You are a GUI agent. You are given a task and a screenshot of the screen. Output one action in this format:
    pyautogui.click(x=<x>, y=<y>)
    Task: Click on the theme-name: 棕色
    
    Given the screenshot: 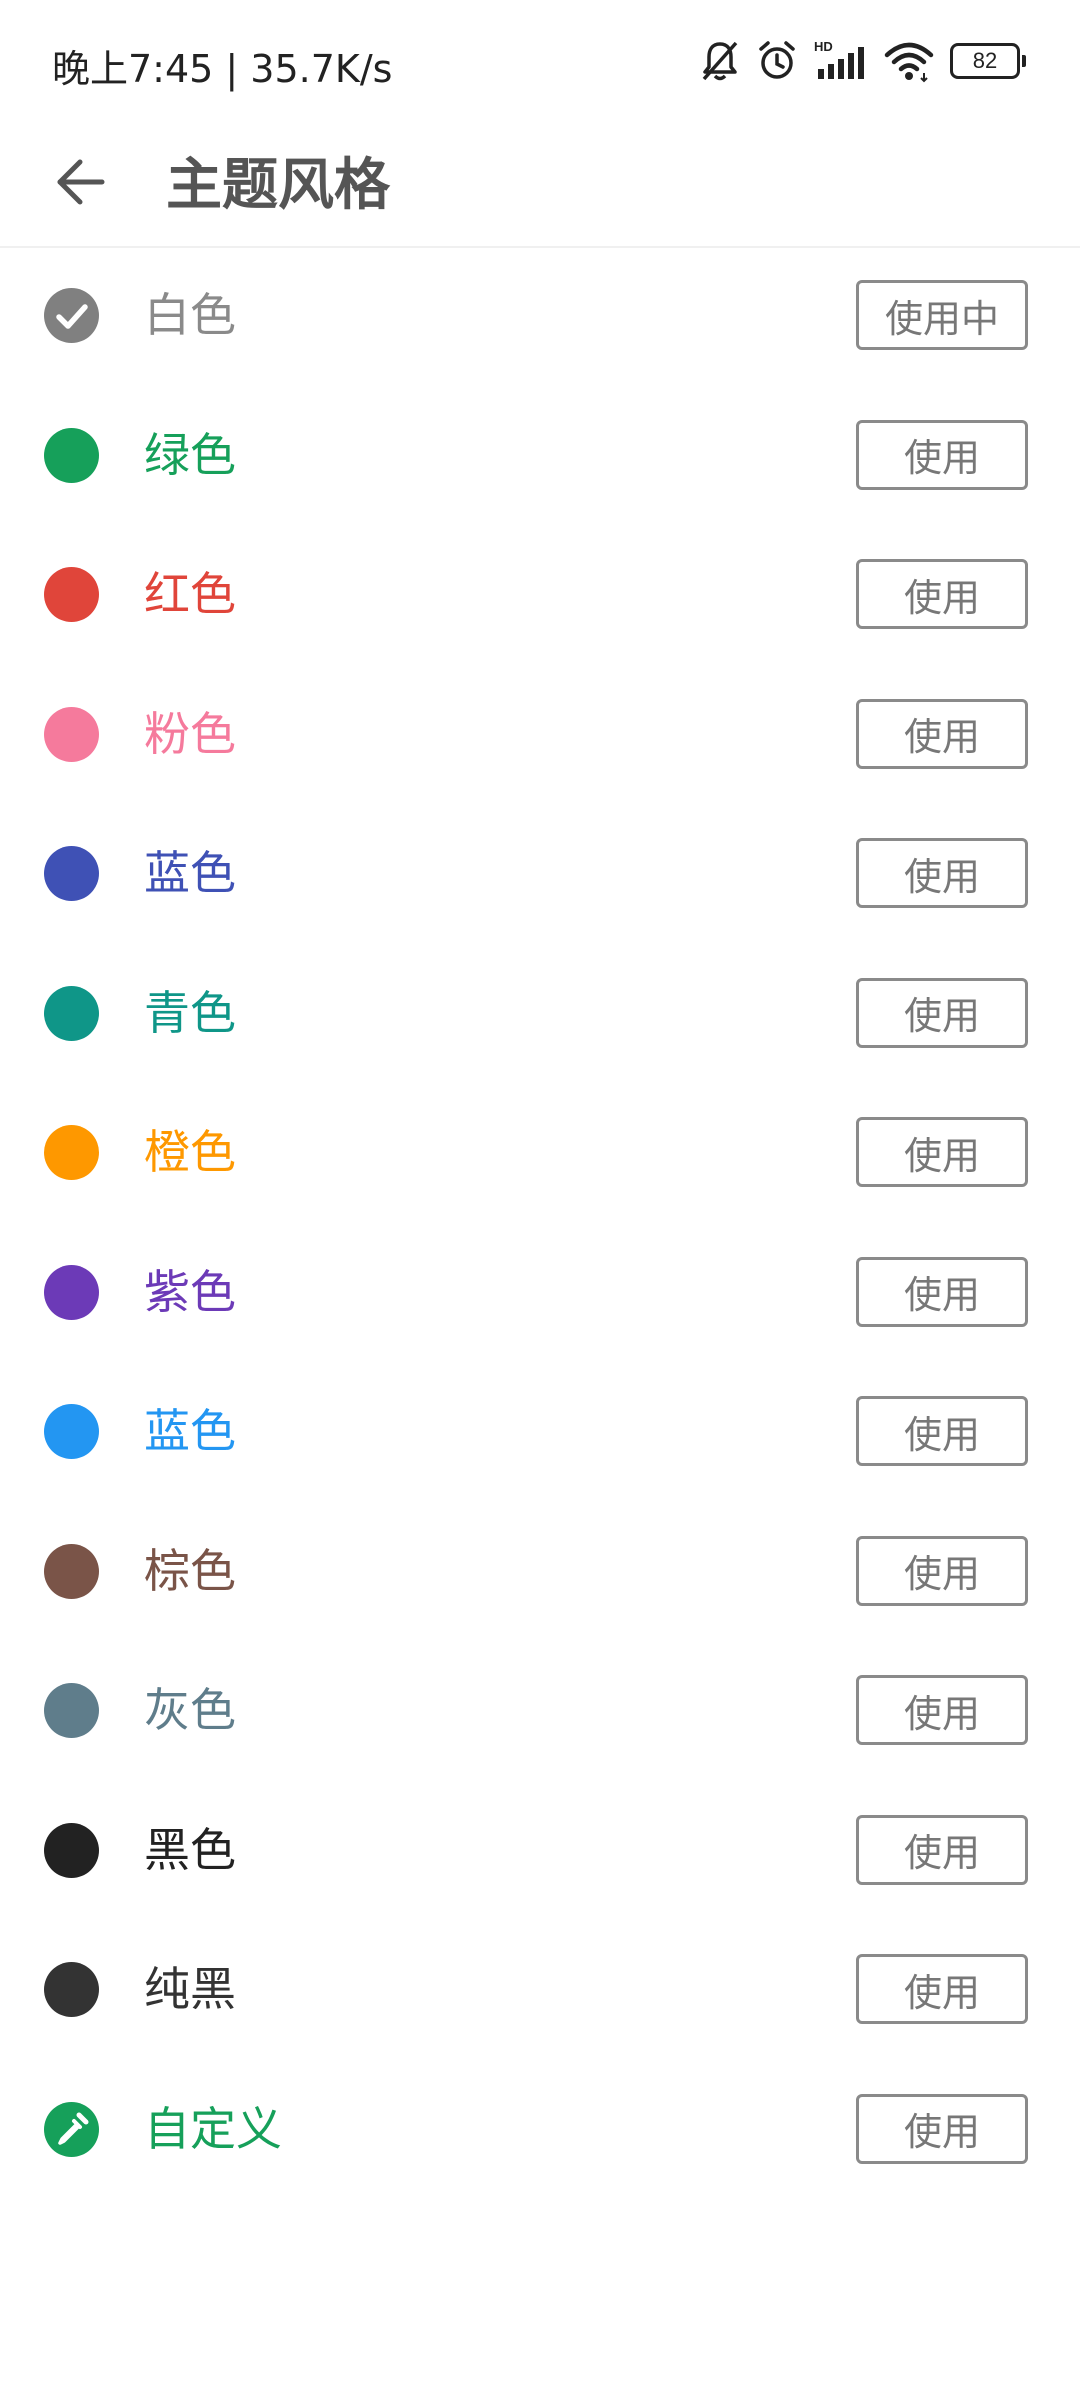 What is the action you would take?
    pyautogui.click(x=190, y=1570)
    